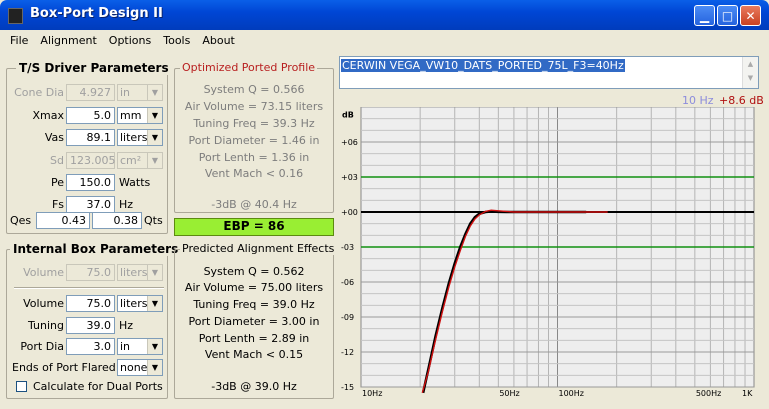 This screenshot has width=769, height=409. What do you see at coordinates (254, 271) in the screenshot?
I see `pred-system-q: System Q = 0.562` at bounding box center [254, 271].